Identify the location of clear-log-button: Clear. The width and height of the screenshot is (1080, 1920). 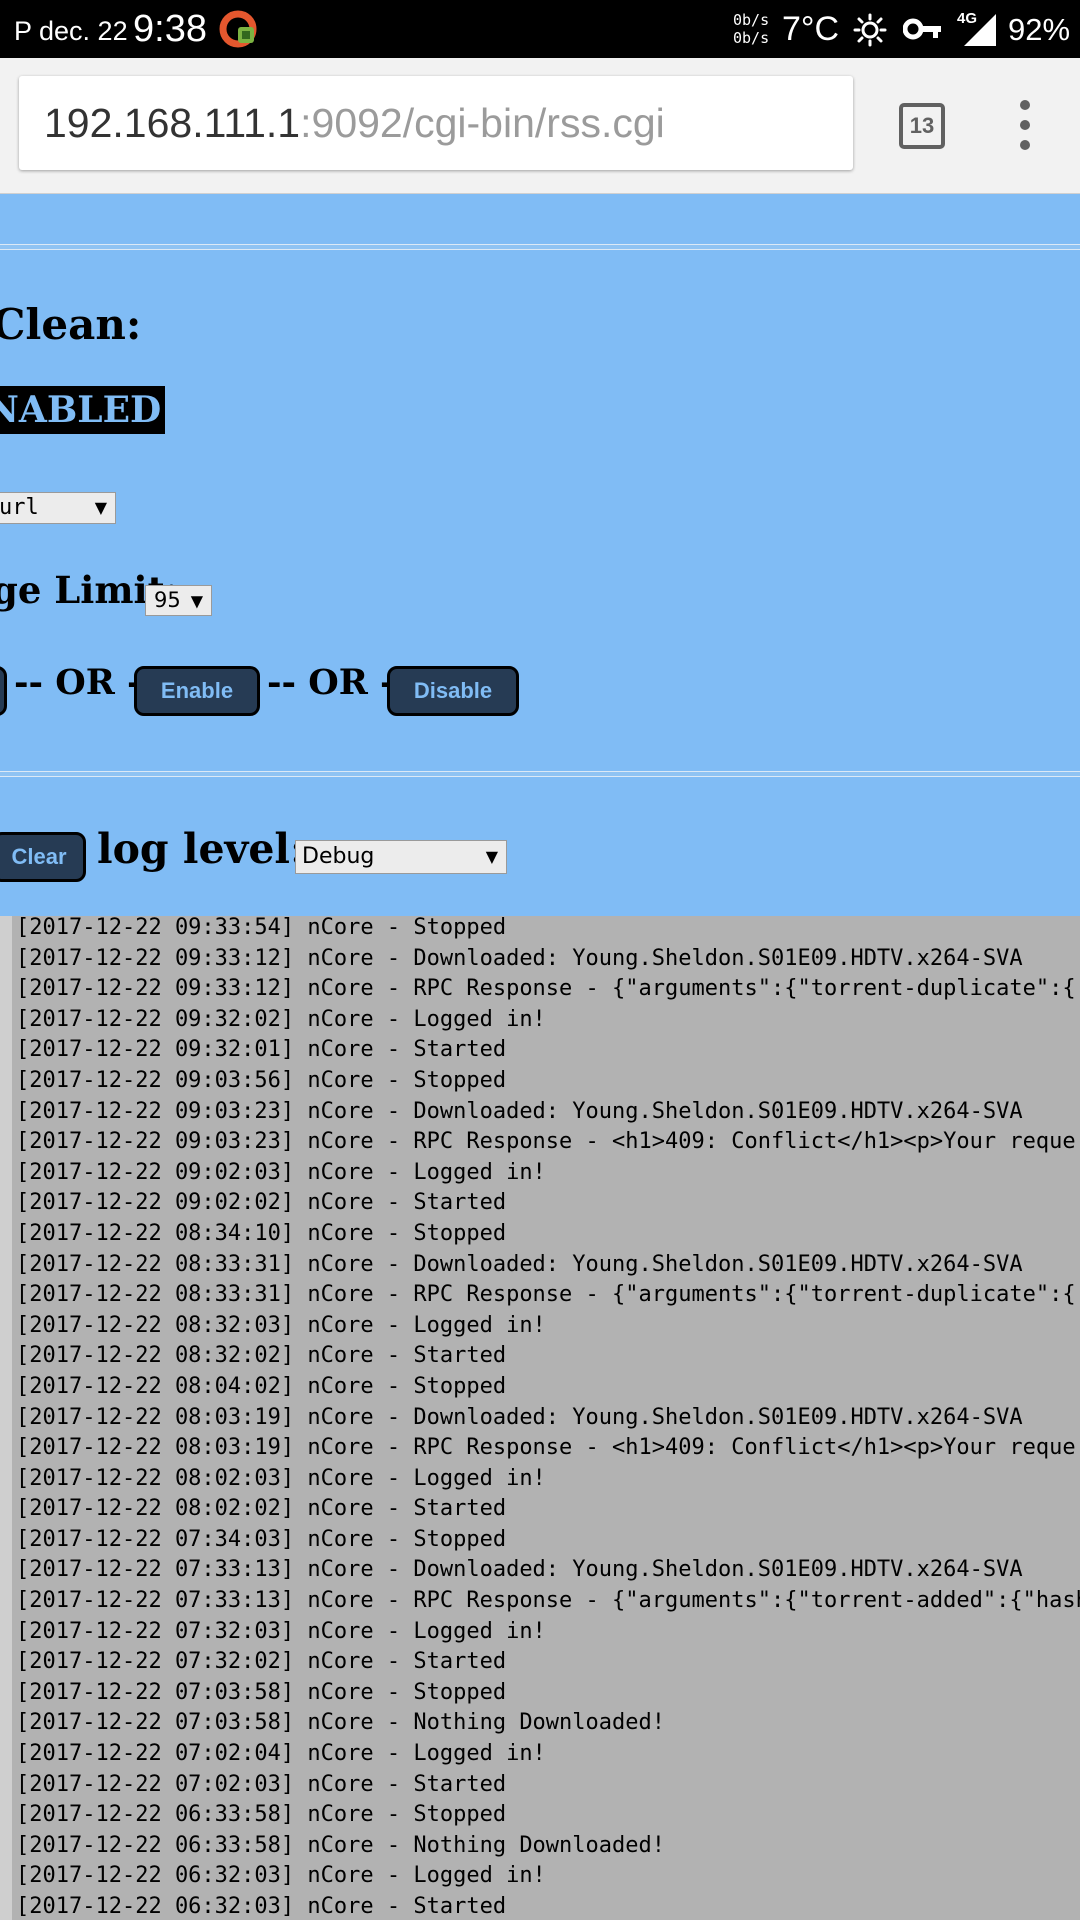
(43, 857).